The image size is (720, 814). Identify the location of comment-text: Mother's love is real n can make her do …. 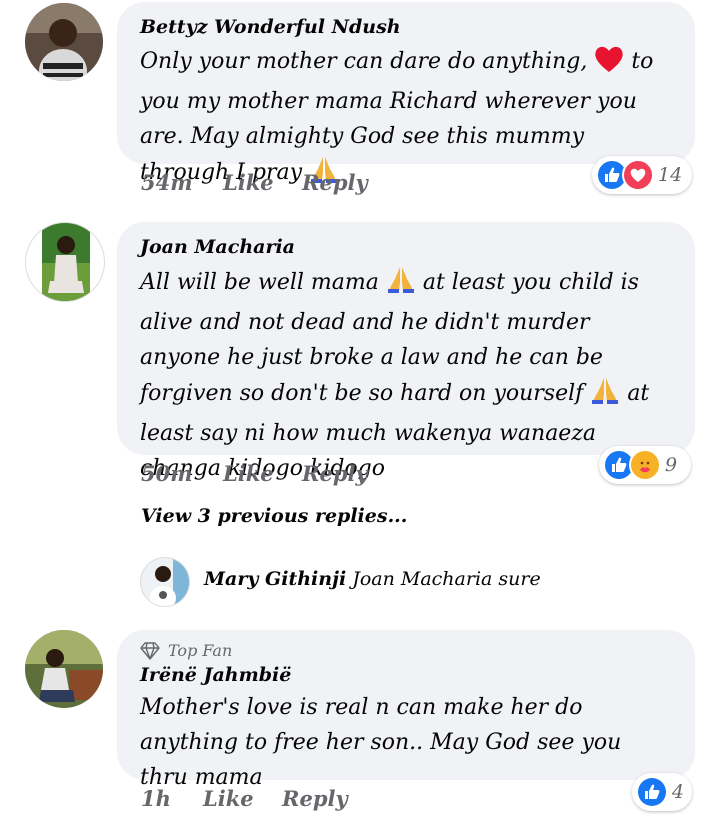
(381, 742).